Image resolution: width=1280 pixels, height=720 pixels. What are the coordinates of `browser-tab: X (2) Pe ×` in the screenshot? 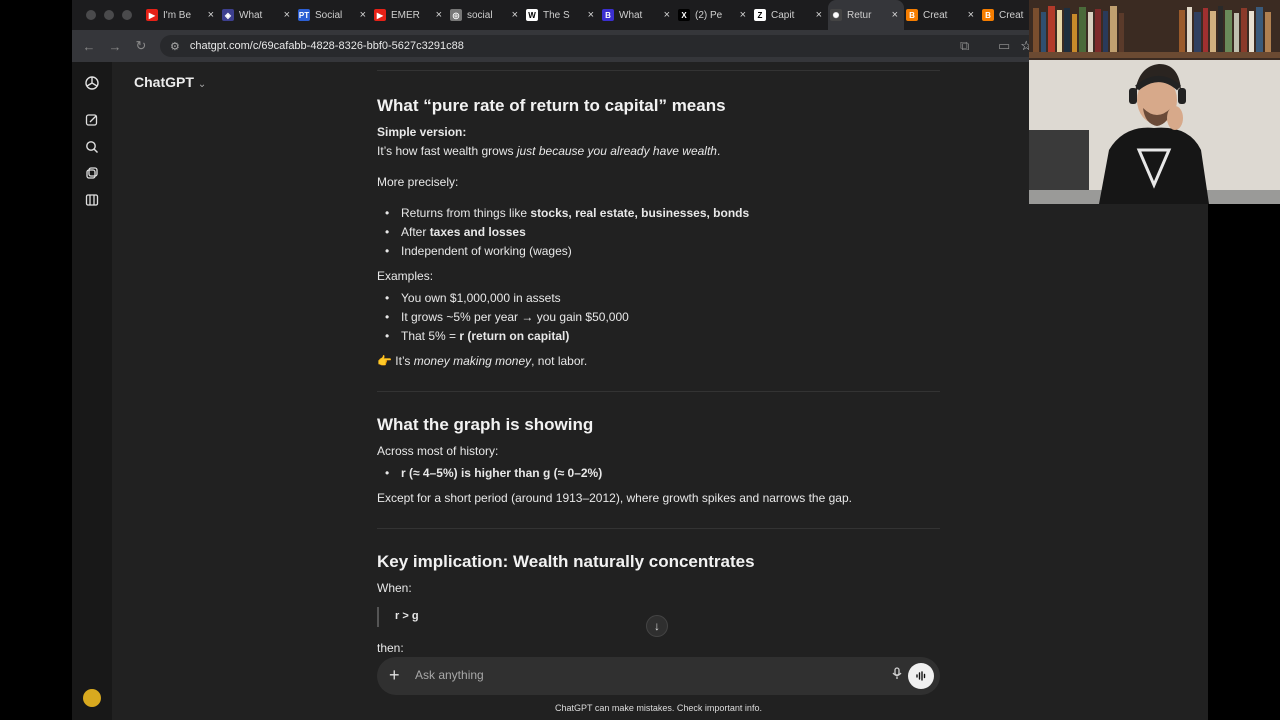 It's located at (714, 15).